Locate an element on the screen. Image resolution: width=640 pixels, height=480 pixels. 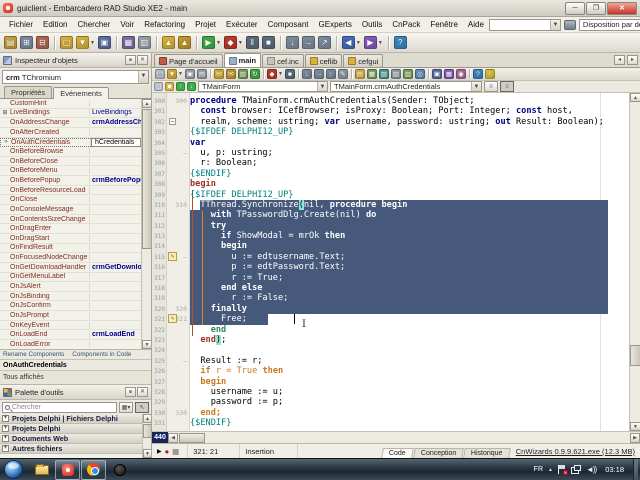
link-rename-components: Rename Components is located at coordinates (33, 354).